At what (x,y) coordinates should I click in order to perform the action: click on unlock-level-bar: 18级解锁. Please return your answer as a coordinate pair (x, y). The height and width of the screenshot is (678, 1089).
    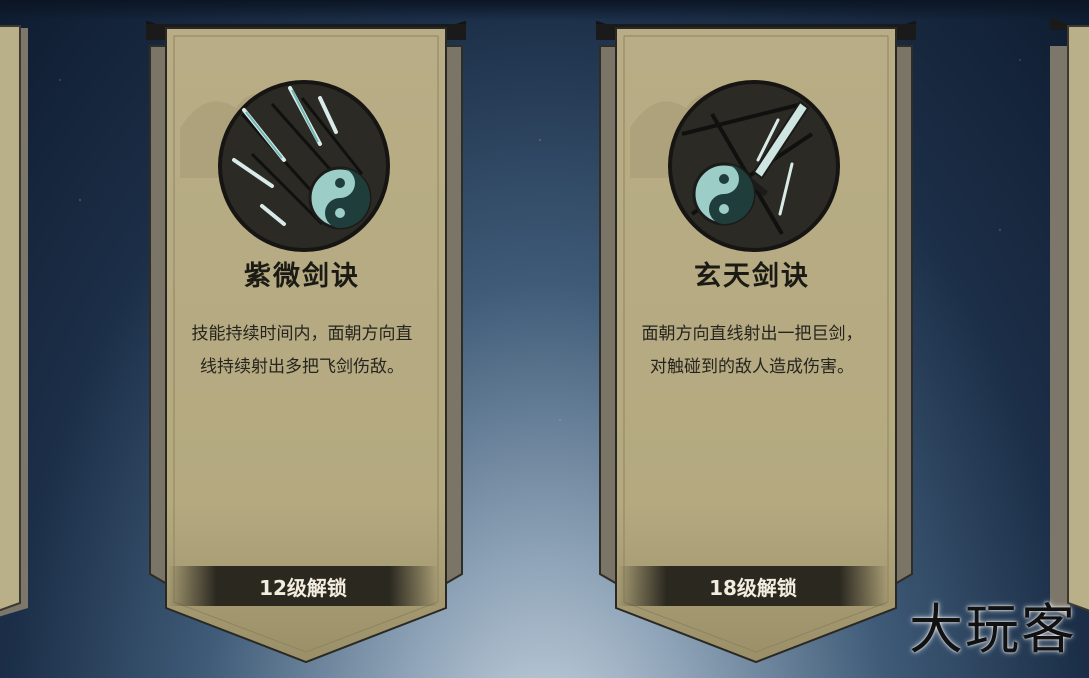
    Looking at the image, I should click on (753, 586).